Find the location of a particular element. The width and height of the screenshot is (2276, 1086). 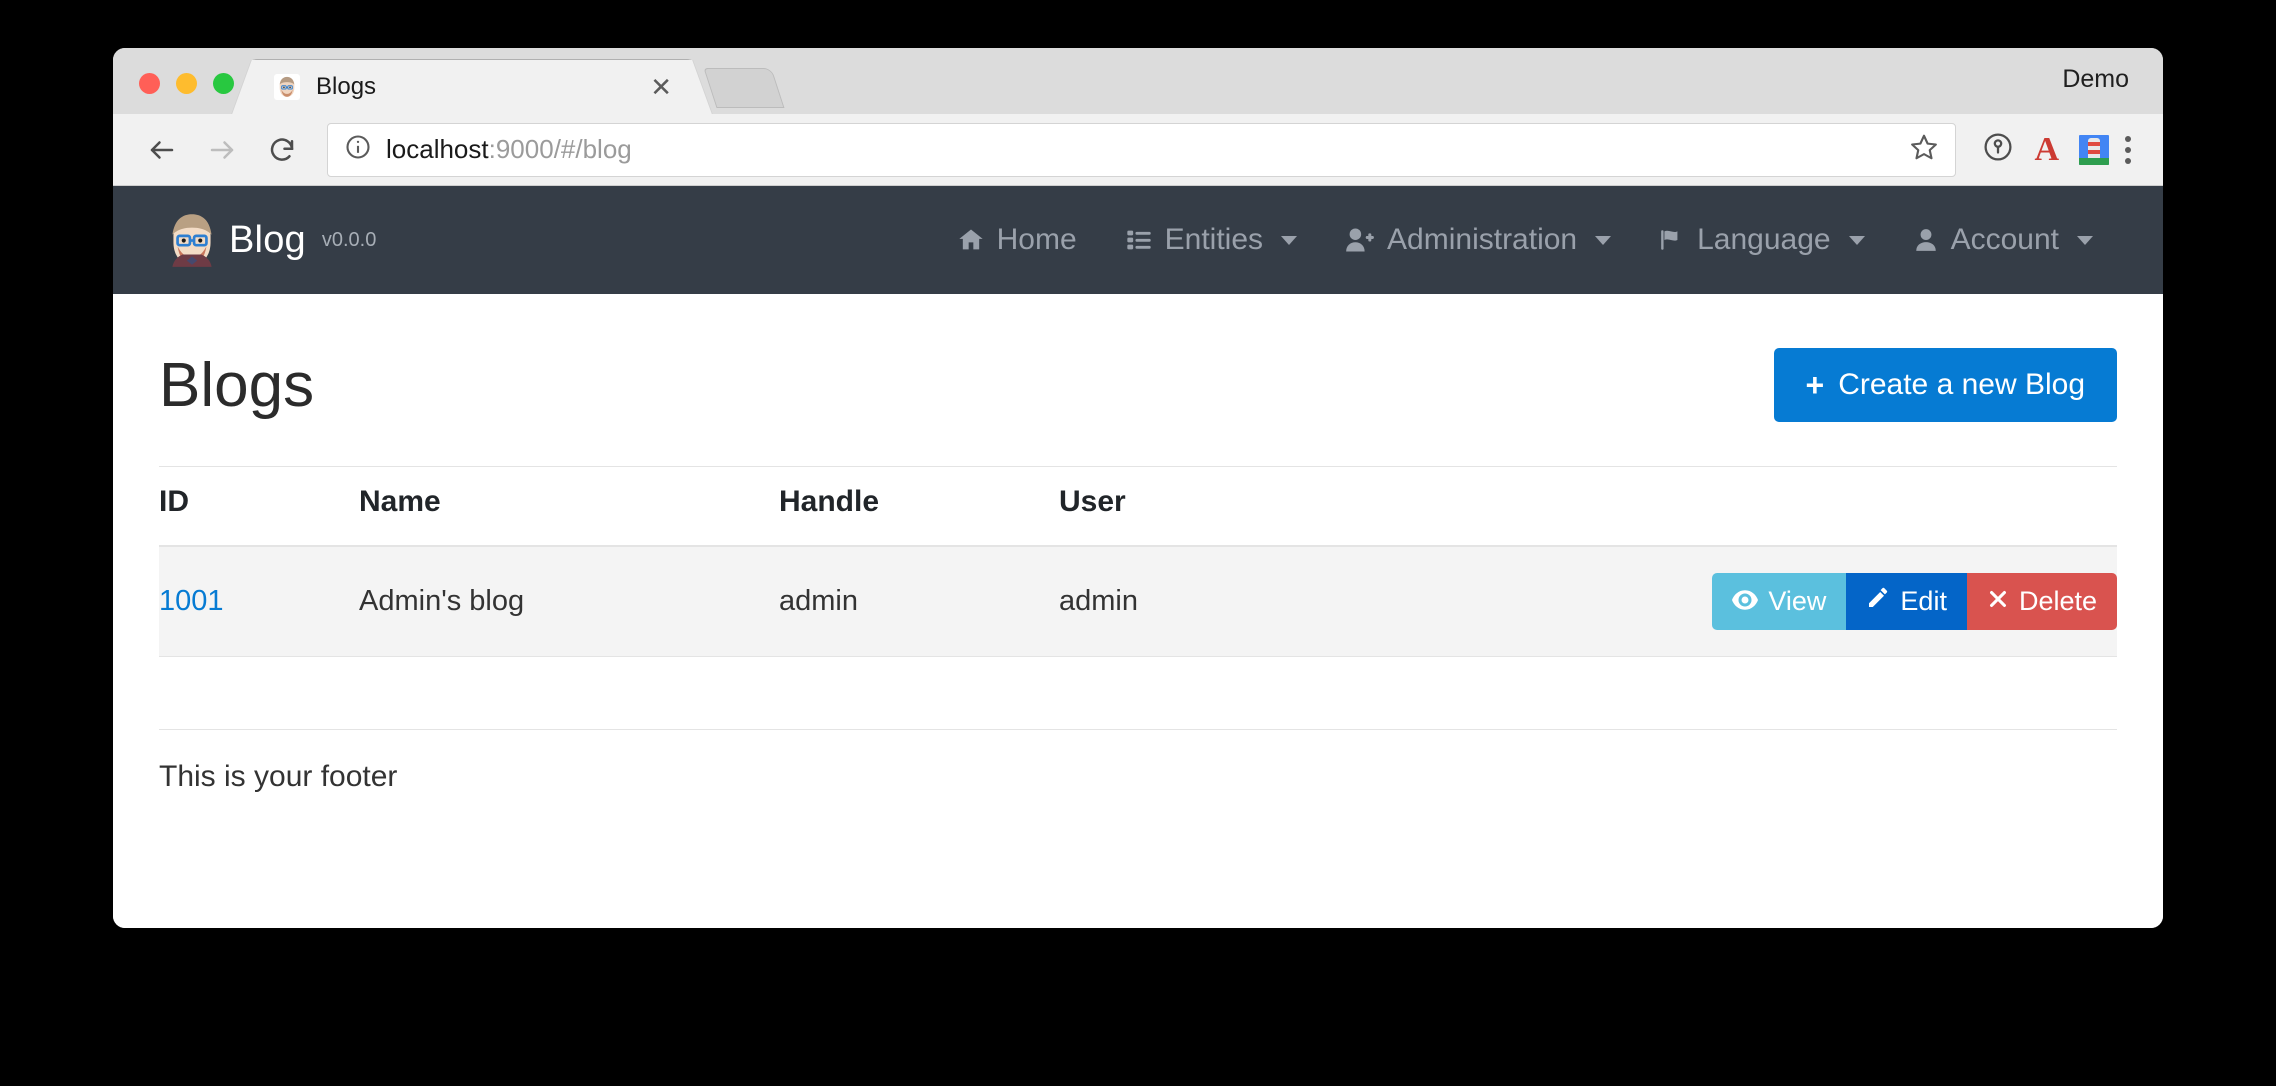

user-plus-icon is located at coordinates (1360, 240).